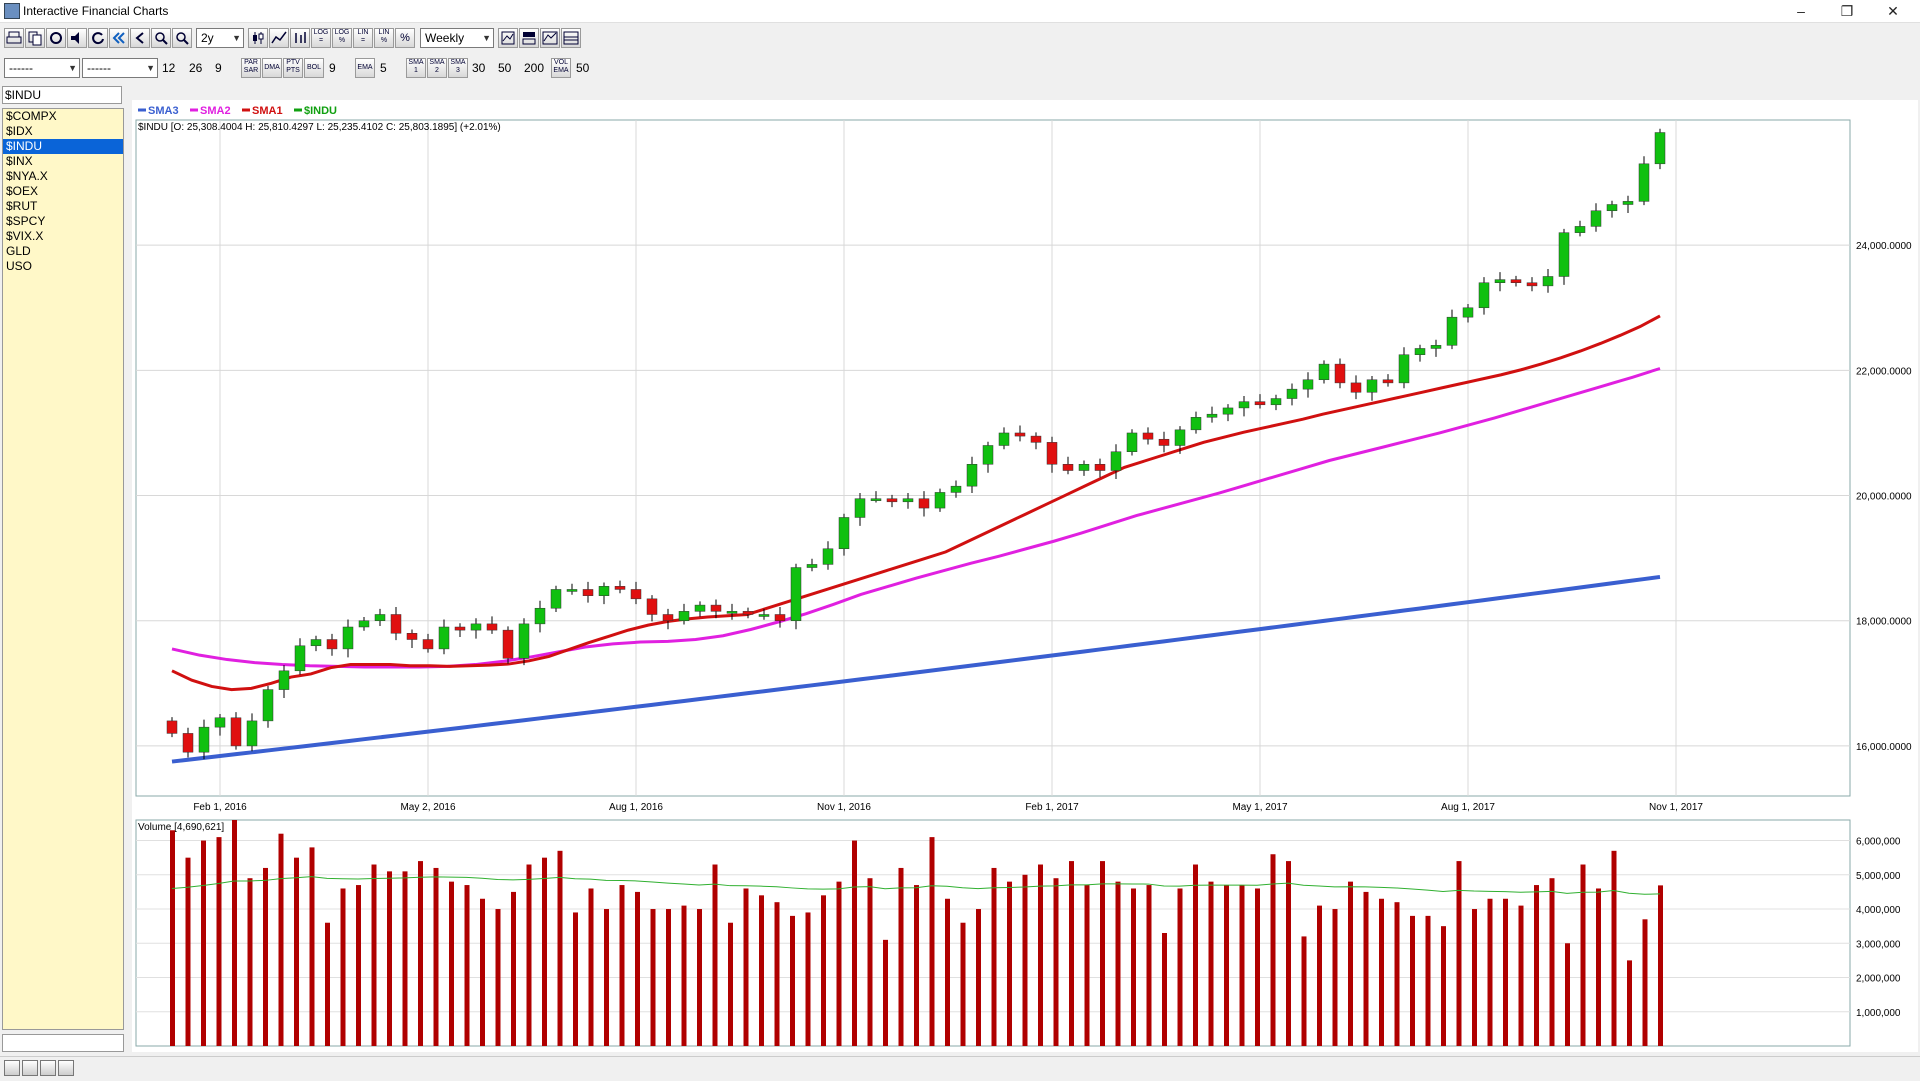 The height and width of the screenshot is (1081, 1920). I want to click on layout-icon, so click(571, 38).